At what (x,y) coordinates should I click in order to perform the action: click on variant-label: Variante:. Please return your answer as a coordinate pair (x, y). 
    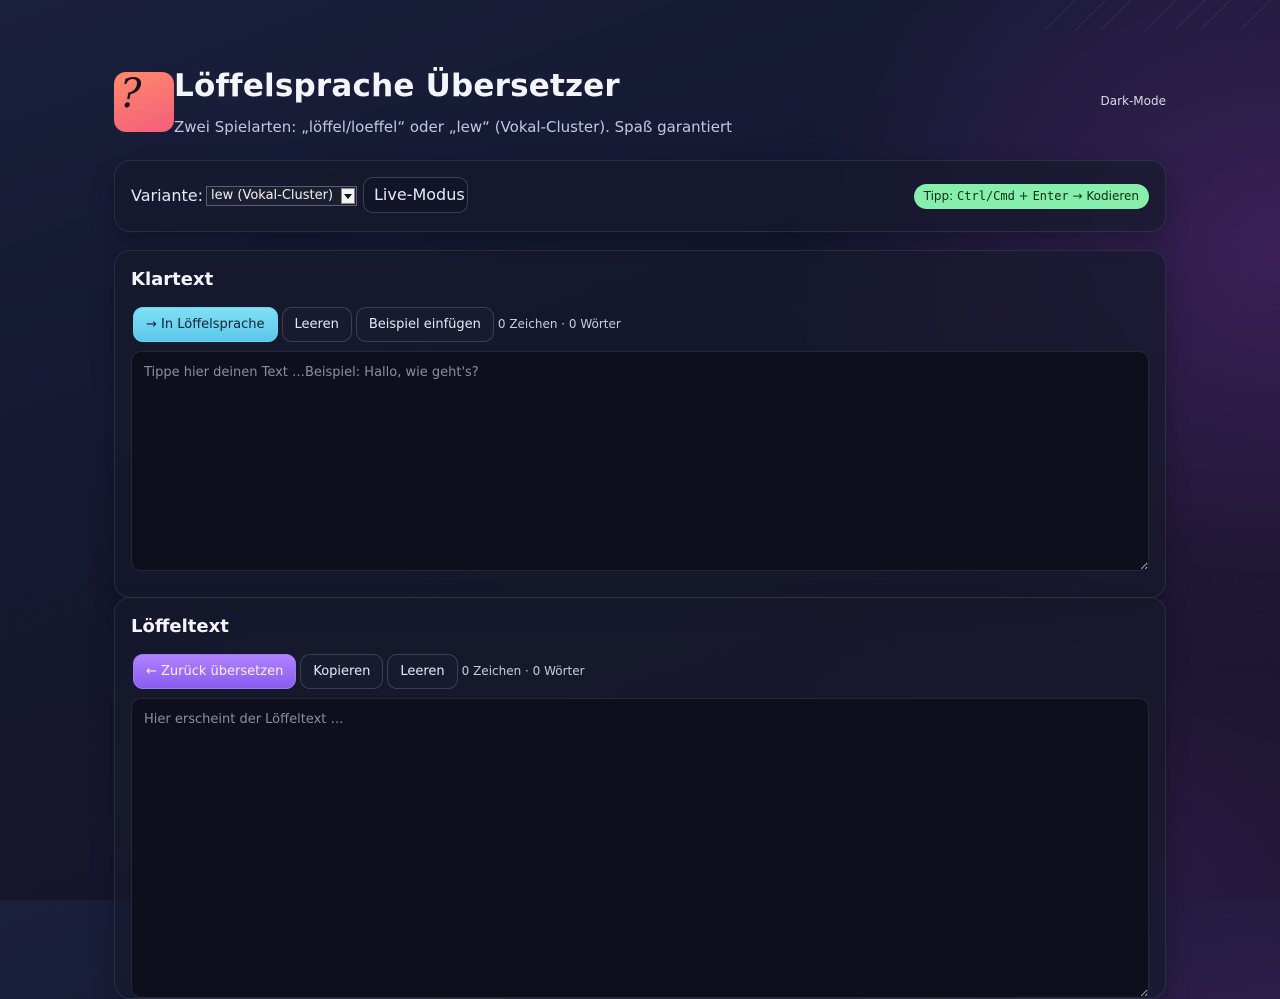
    Looking at the image, I should click on (167, 195).